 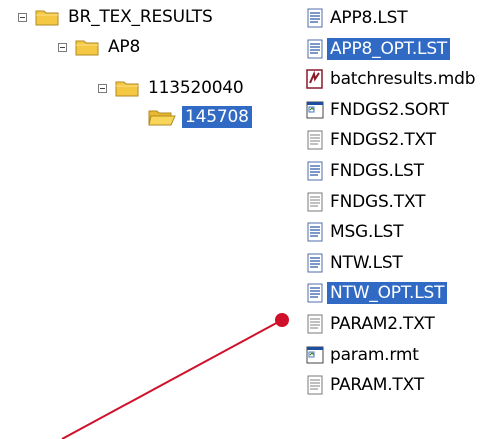 I want to click on annotation-pointer, so click(x=175, y=376).